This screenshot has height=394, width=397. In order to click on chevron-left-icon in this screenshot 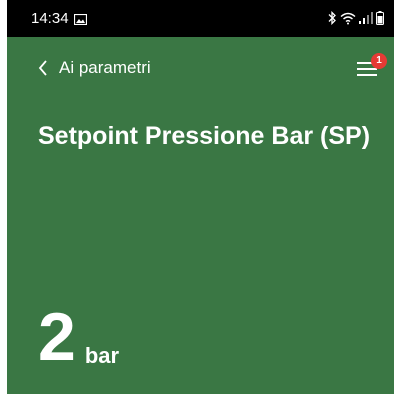, I will do `click(42, 68)`.